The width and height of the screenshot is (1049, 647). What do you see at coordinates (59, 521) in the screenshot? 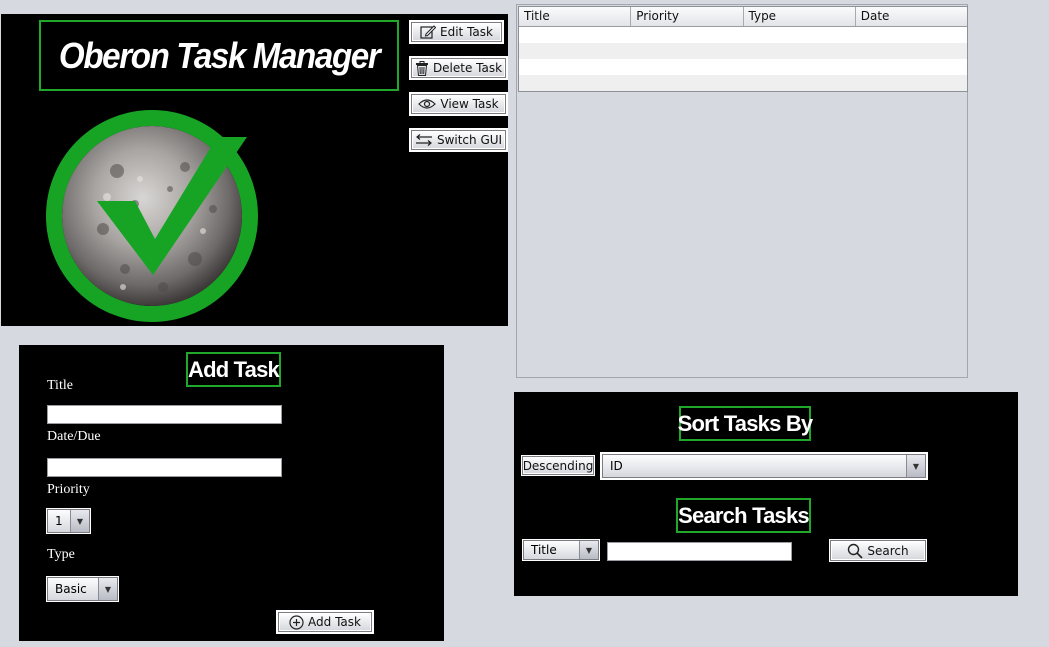
I see `priority-select-value: 1` at bounding box center [59, 521].